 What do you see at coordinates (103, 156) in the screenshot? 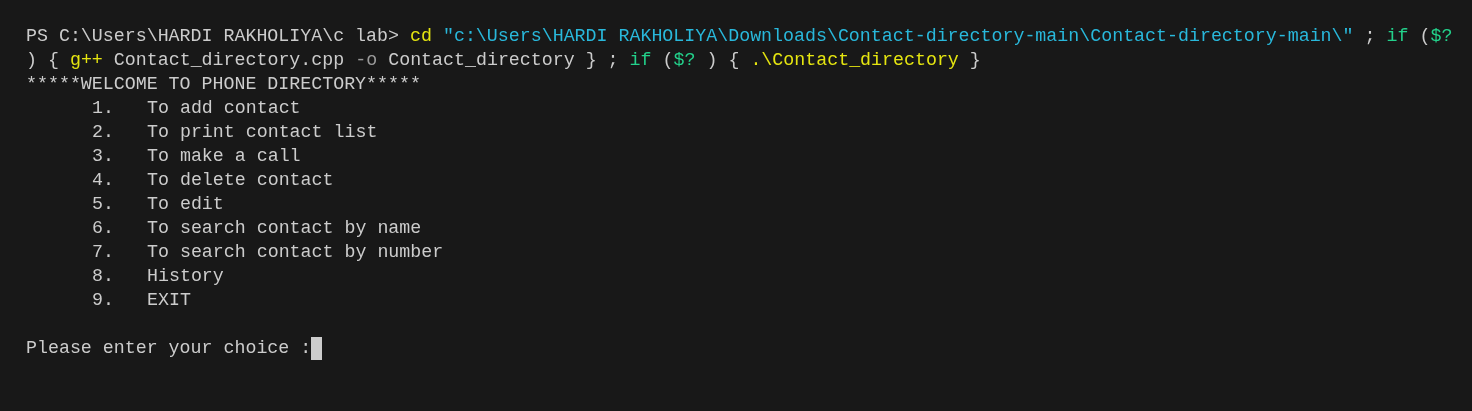
I see `menu-number: 3.` at bounding box center [103, 156].